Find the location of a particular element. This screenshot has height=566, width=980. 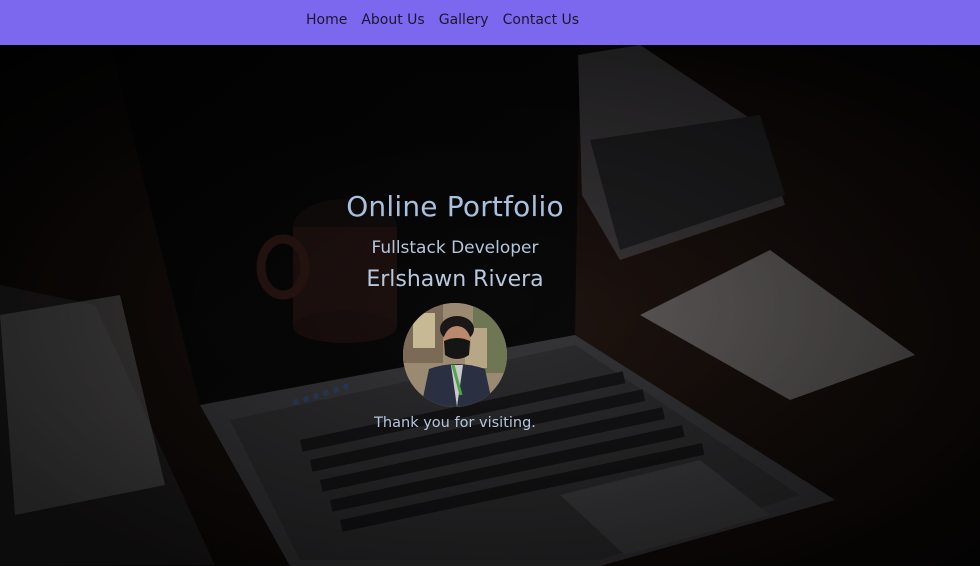

nav-about-link: About Us is located at coordinates (392, 20).